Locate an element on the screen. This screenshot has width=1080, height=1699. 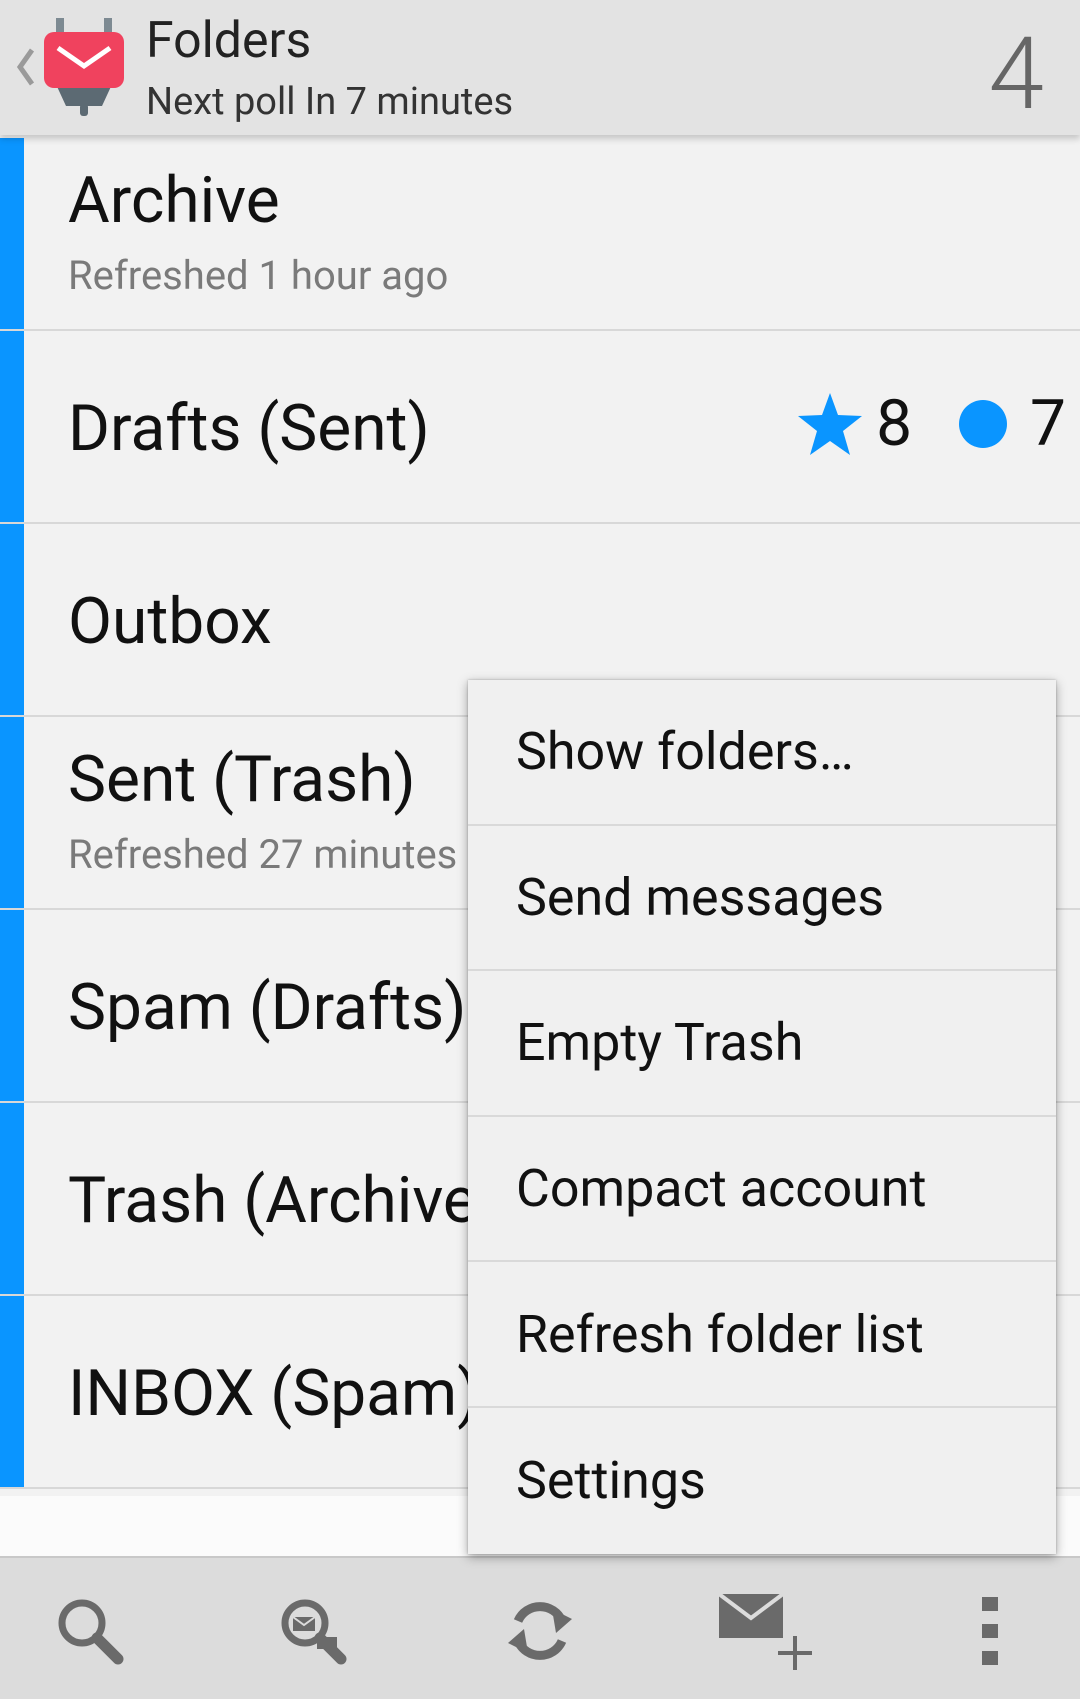
unread-count: 7 is located at coordinates (1048, 423).